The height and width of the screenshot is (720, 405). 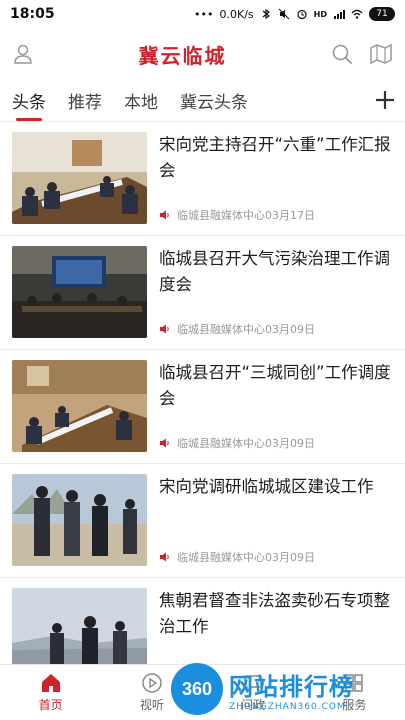 I want to click on tab-recommend: 推荐, so click(x=85, y=100).